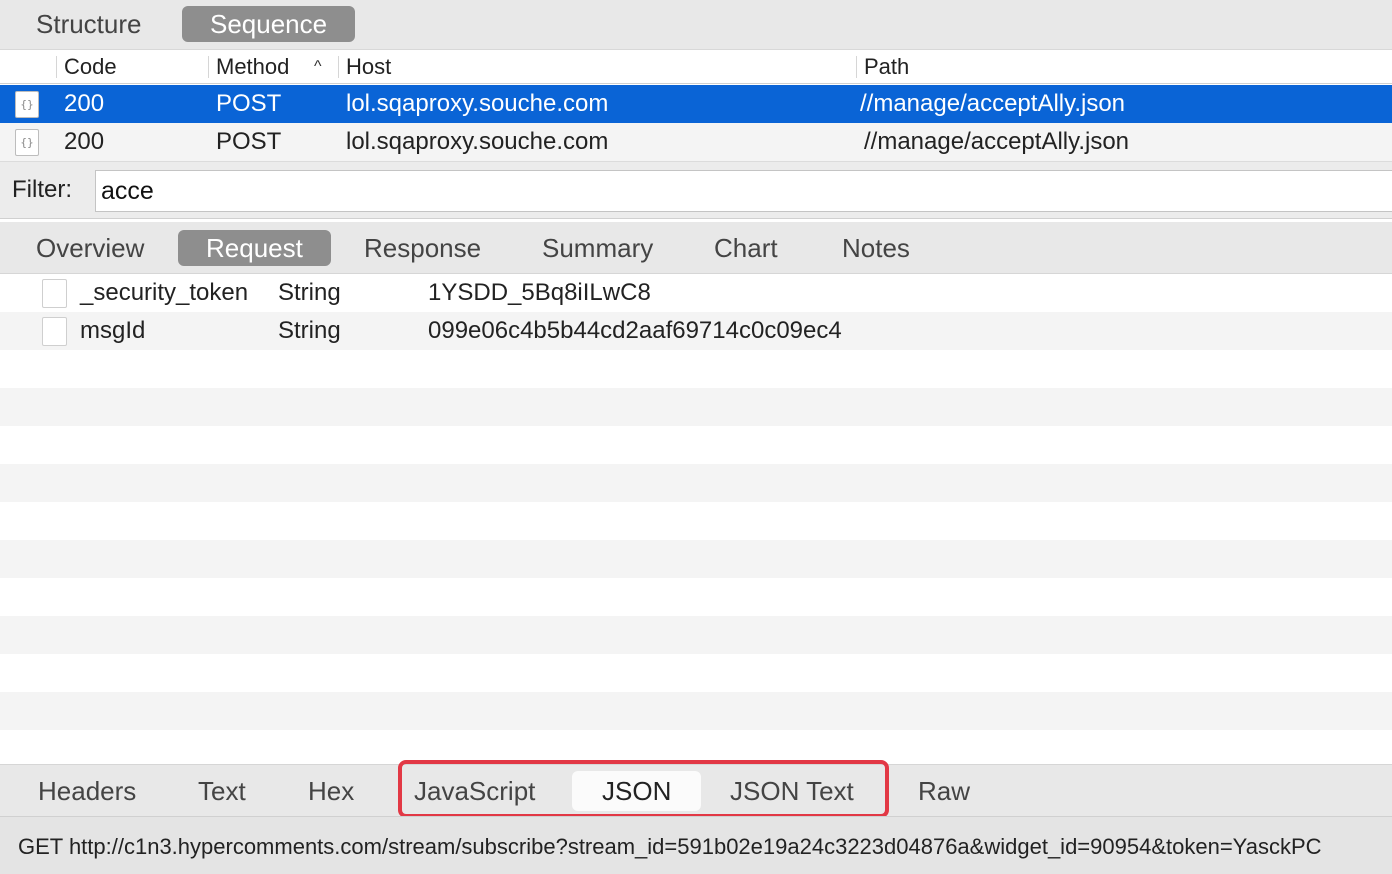 Image resolution: width=1392 pixels, height=874 pixels. What do you see at coordinates (89, 24) in the screenshot?
I see `structure-view-button: Structure` at bounding box center [89, 24].